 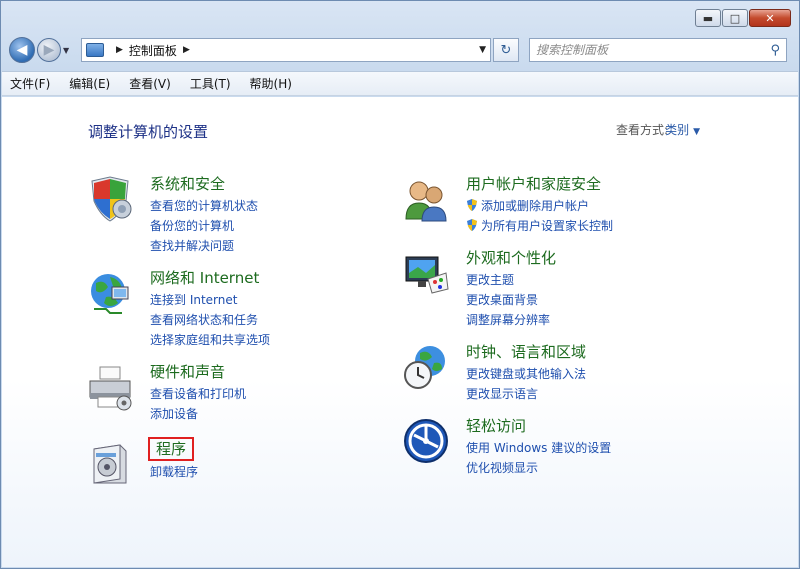 What do you see at coordinates (708, 18) in the screenshot?
I see `minimize-button: ▬` at bounding box center [708, 18].